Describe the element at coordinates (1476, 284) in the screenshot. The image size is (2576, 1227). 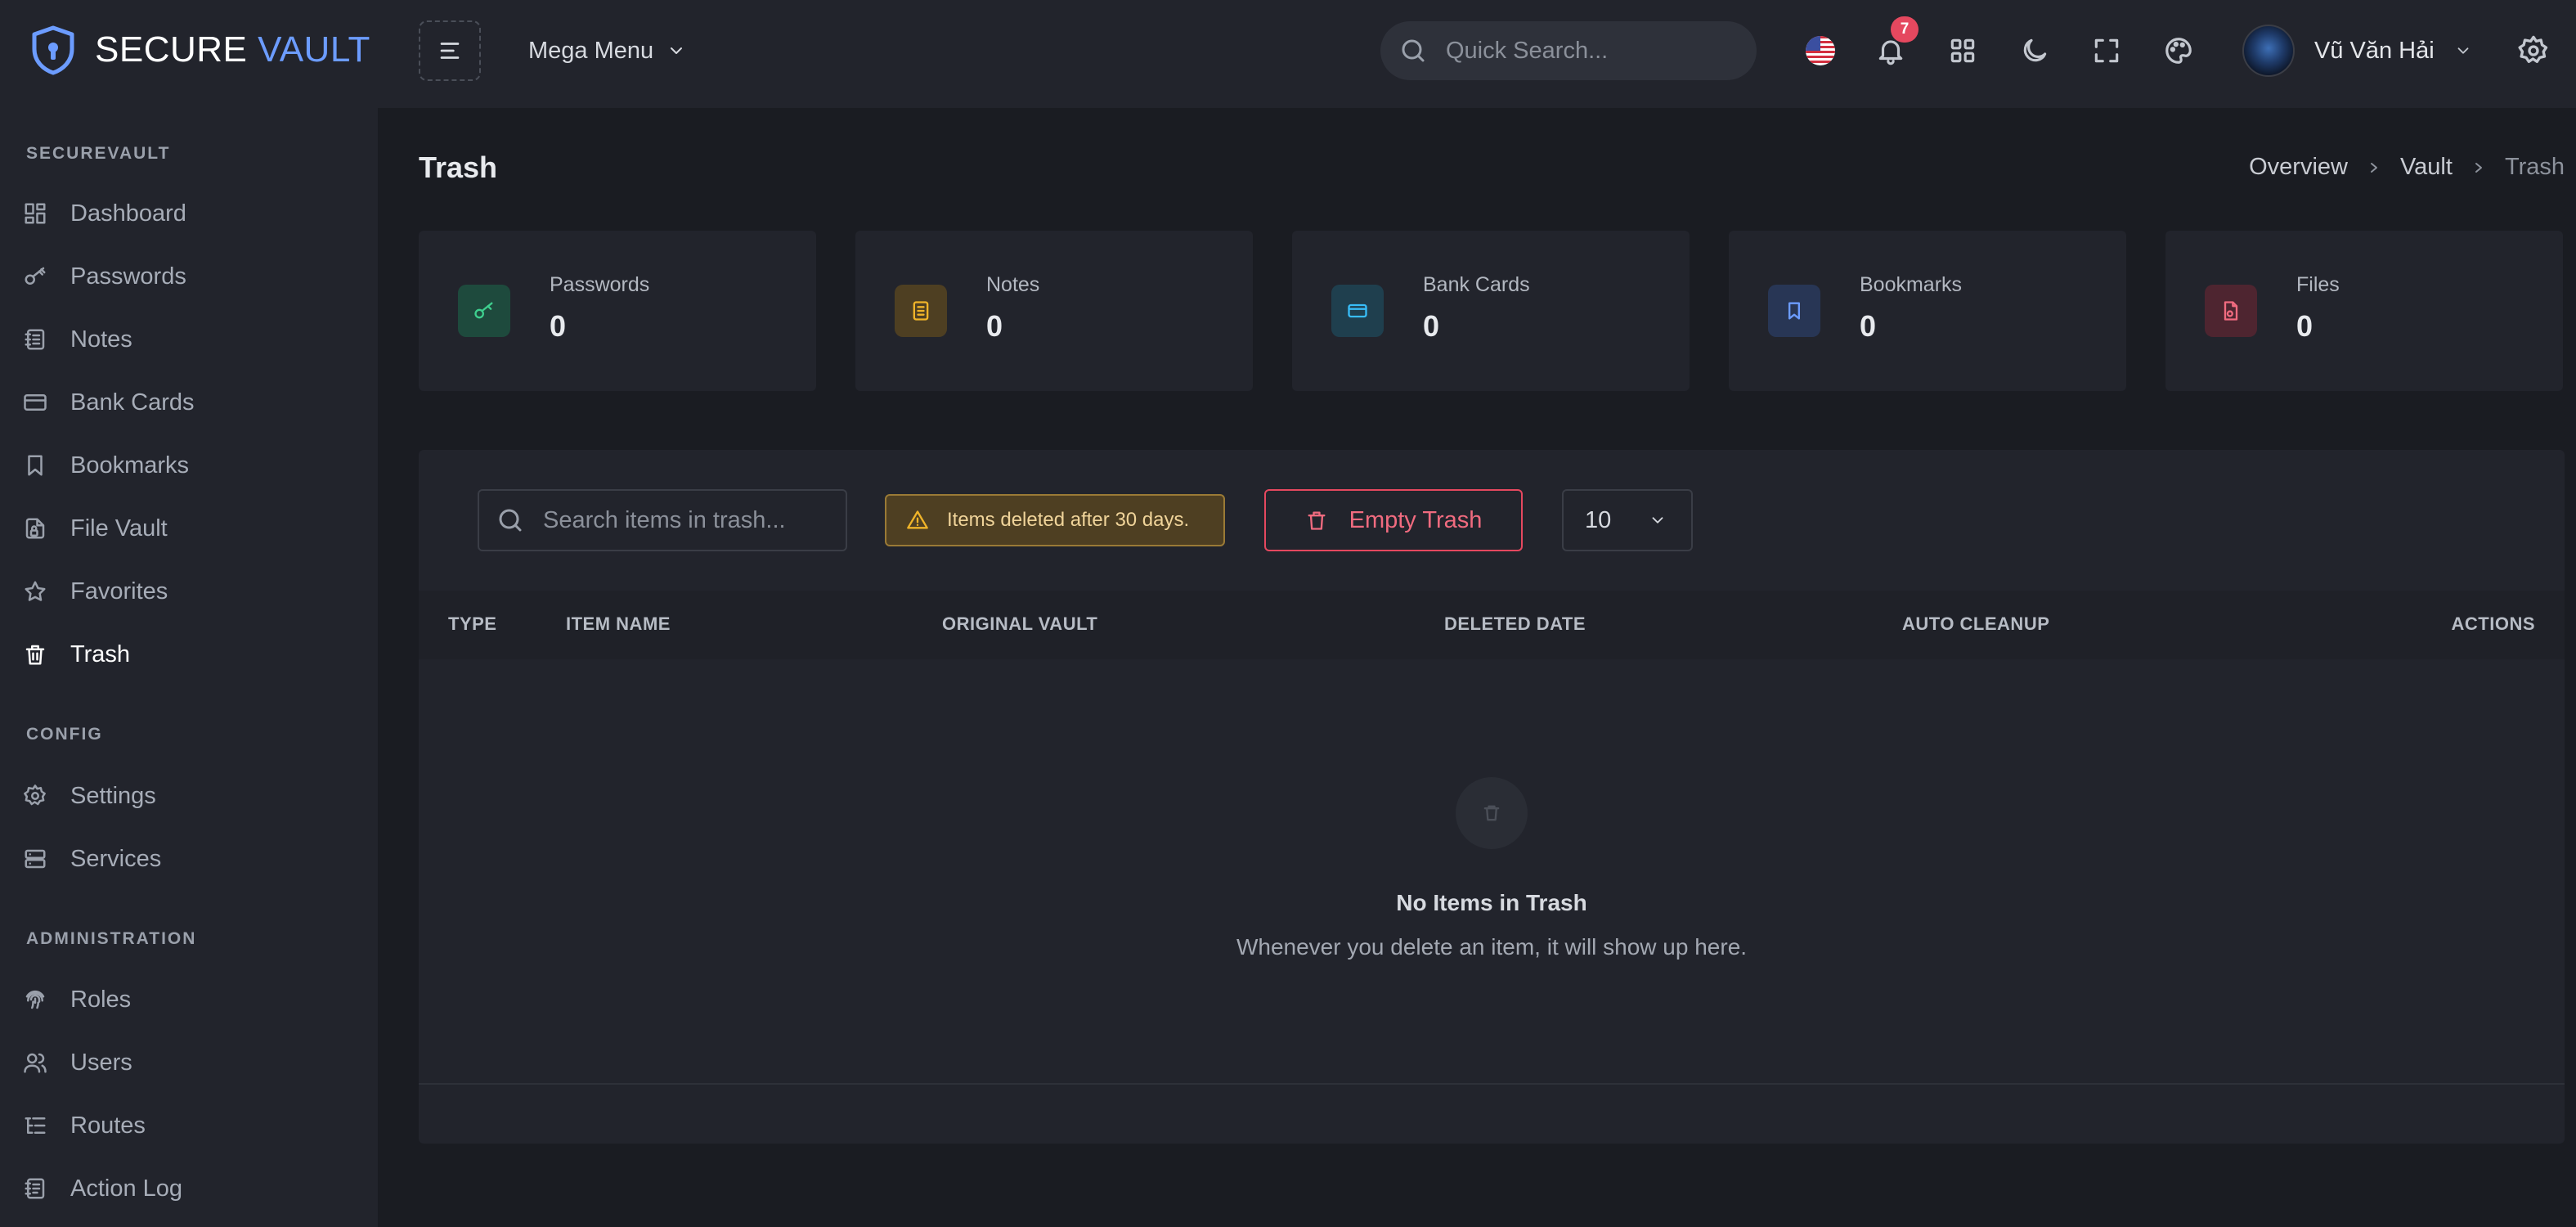
I see `stat-label: Bank Cards` at that location.